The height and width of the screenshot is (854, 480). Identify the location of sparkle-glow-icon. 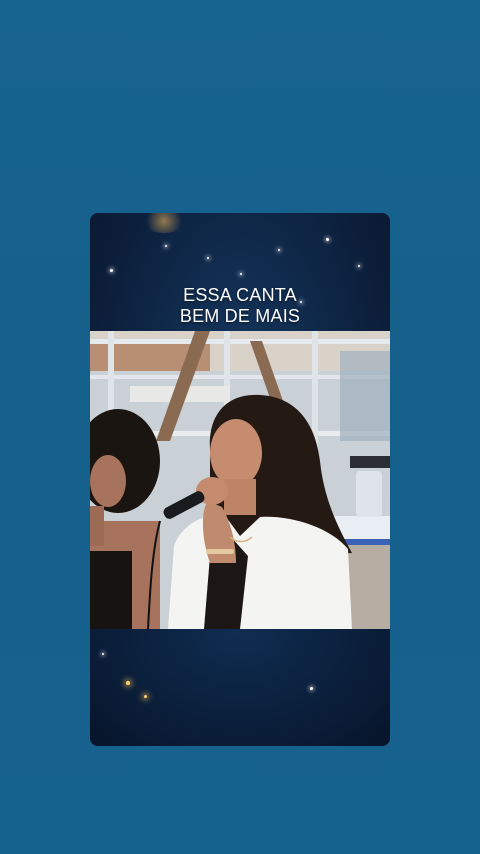
(164, 223).